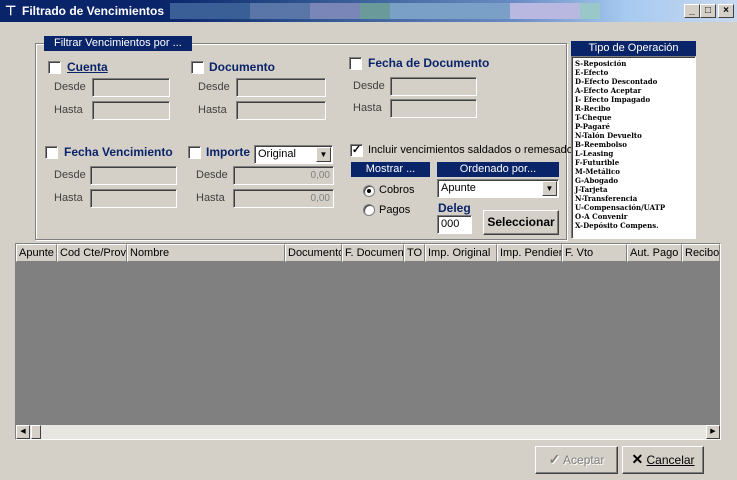  What do you see at coordinates (635, 72) in the screenshot?
I see `list-item: E-Efecto` at bounding box center [635, 72].